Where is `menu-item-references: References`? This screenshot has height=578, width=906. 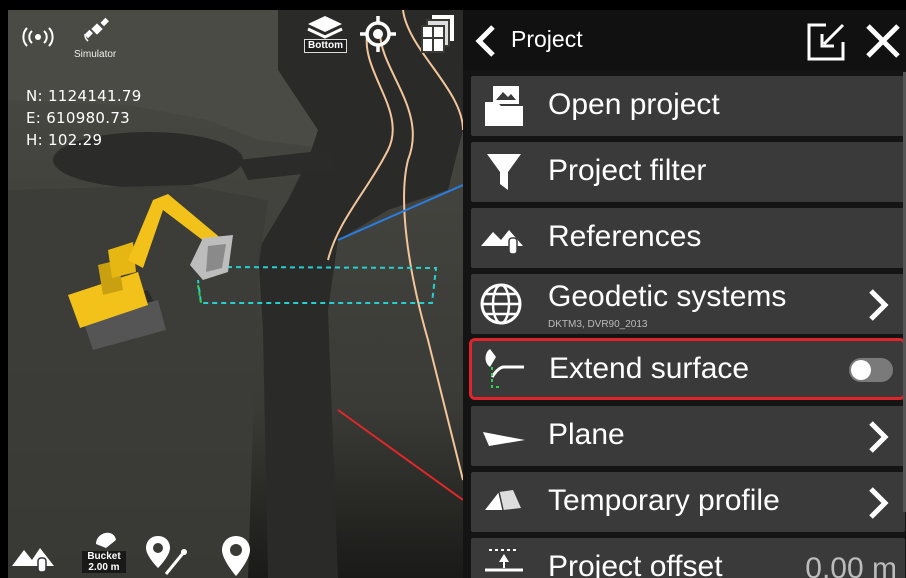
menu-item-references: References is located at coordinates (688, 238).